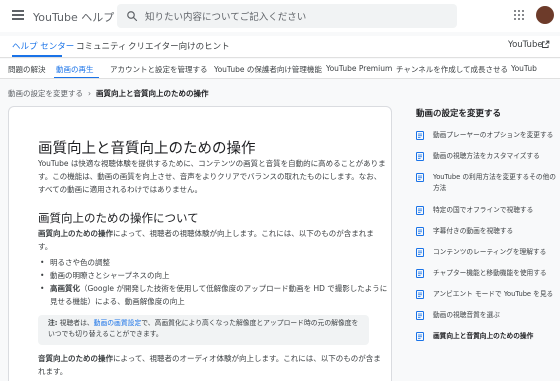  Describe the element at coordinates (483, 336) in the screenshot. I see `sidebar-item-label: 画質向上と音質向上のための操作` at that location.